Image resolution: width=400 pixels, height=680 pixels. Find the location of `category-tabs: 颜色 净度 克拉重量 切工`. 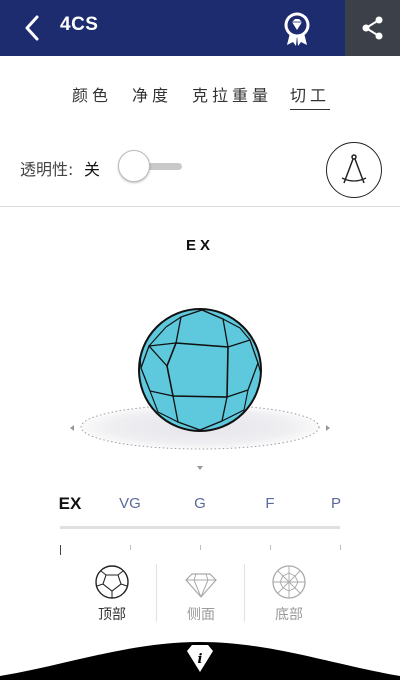

category-tabs: 颜色 净度 克拉重量 切工 is located at coordinates (200, 96).